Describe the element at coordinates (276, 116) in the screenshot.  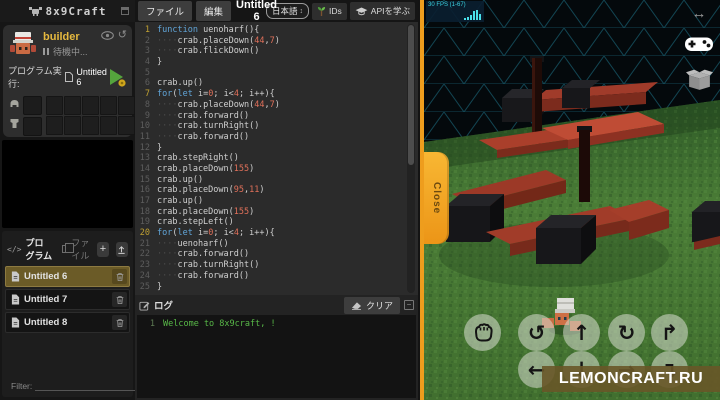
I see `code-line: 9 ····crab.forward()` at that location.